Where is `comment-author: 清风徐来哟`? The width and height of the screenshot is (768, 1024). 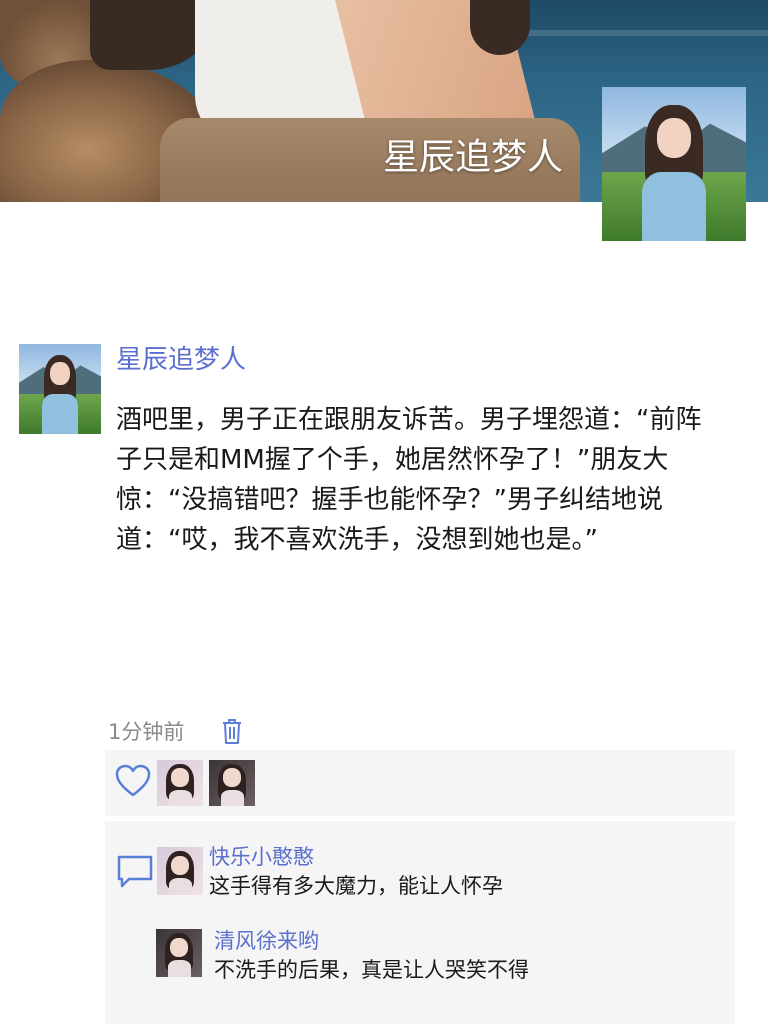 comment-author: 清风徐来哟 is located at coordinates (266, 941).